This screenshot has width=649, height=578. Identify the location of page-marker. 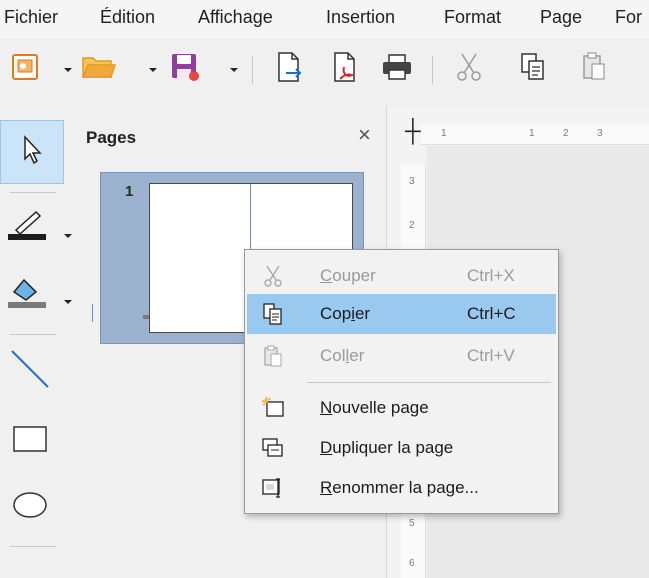
(146, 317).